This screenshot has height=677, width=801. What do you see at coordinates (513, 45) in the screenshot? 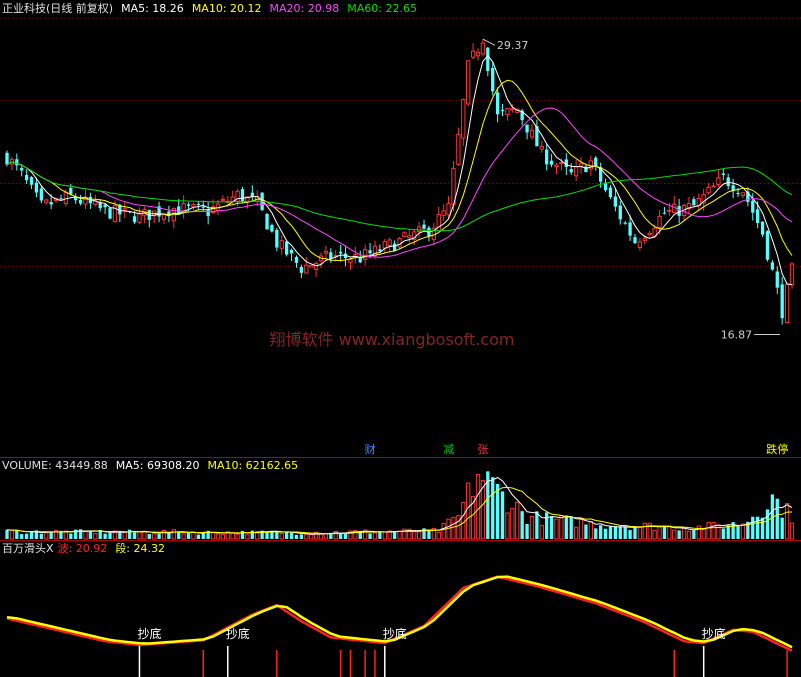
I see `high-price-label: 29.37` at bounding box center [513, 45].